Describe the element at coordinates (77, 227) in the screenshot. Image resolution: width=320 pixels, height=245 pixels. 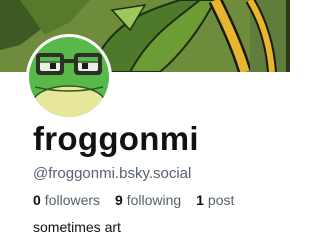
I see `profile-bio: sometimes art` at that location.